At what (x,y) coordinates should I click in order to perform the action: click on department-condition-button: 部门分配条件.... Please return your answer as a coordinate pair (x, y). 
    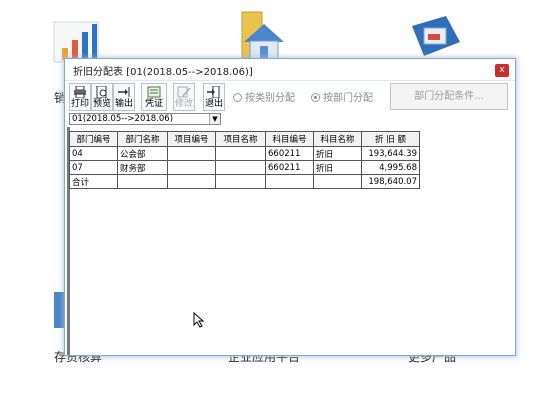
    Looking at the image, I should click on (449, 96).